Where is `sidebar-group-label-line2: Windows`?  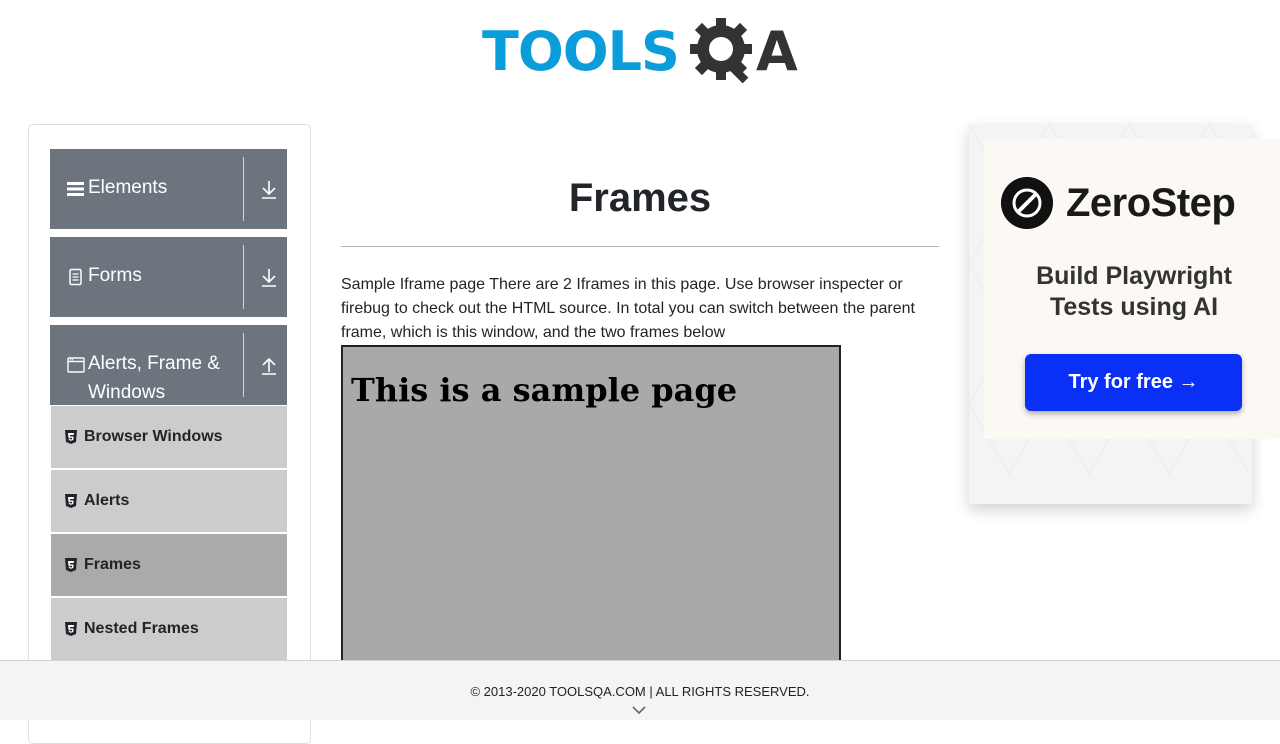 sidebar-group-label-line2: Windows is located at coordinates (127, 392).